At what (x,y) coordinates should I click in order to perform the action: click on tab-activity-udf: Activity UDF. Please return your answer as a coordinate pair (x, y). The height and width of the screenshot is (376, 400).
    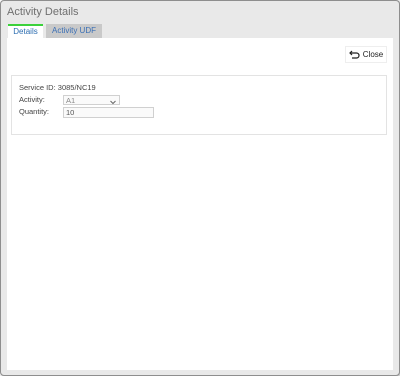
    Looking at the image, I should click on (74, 31).